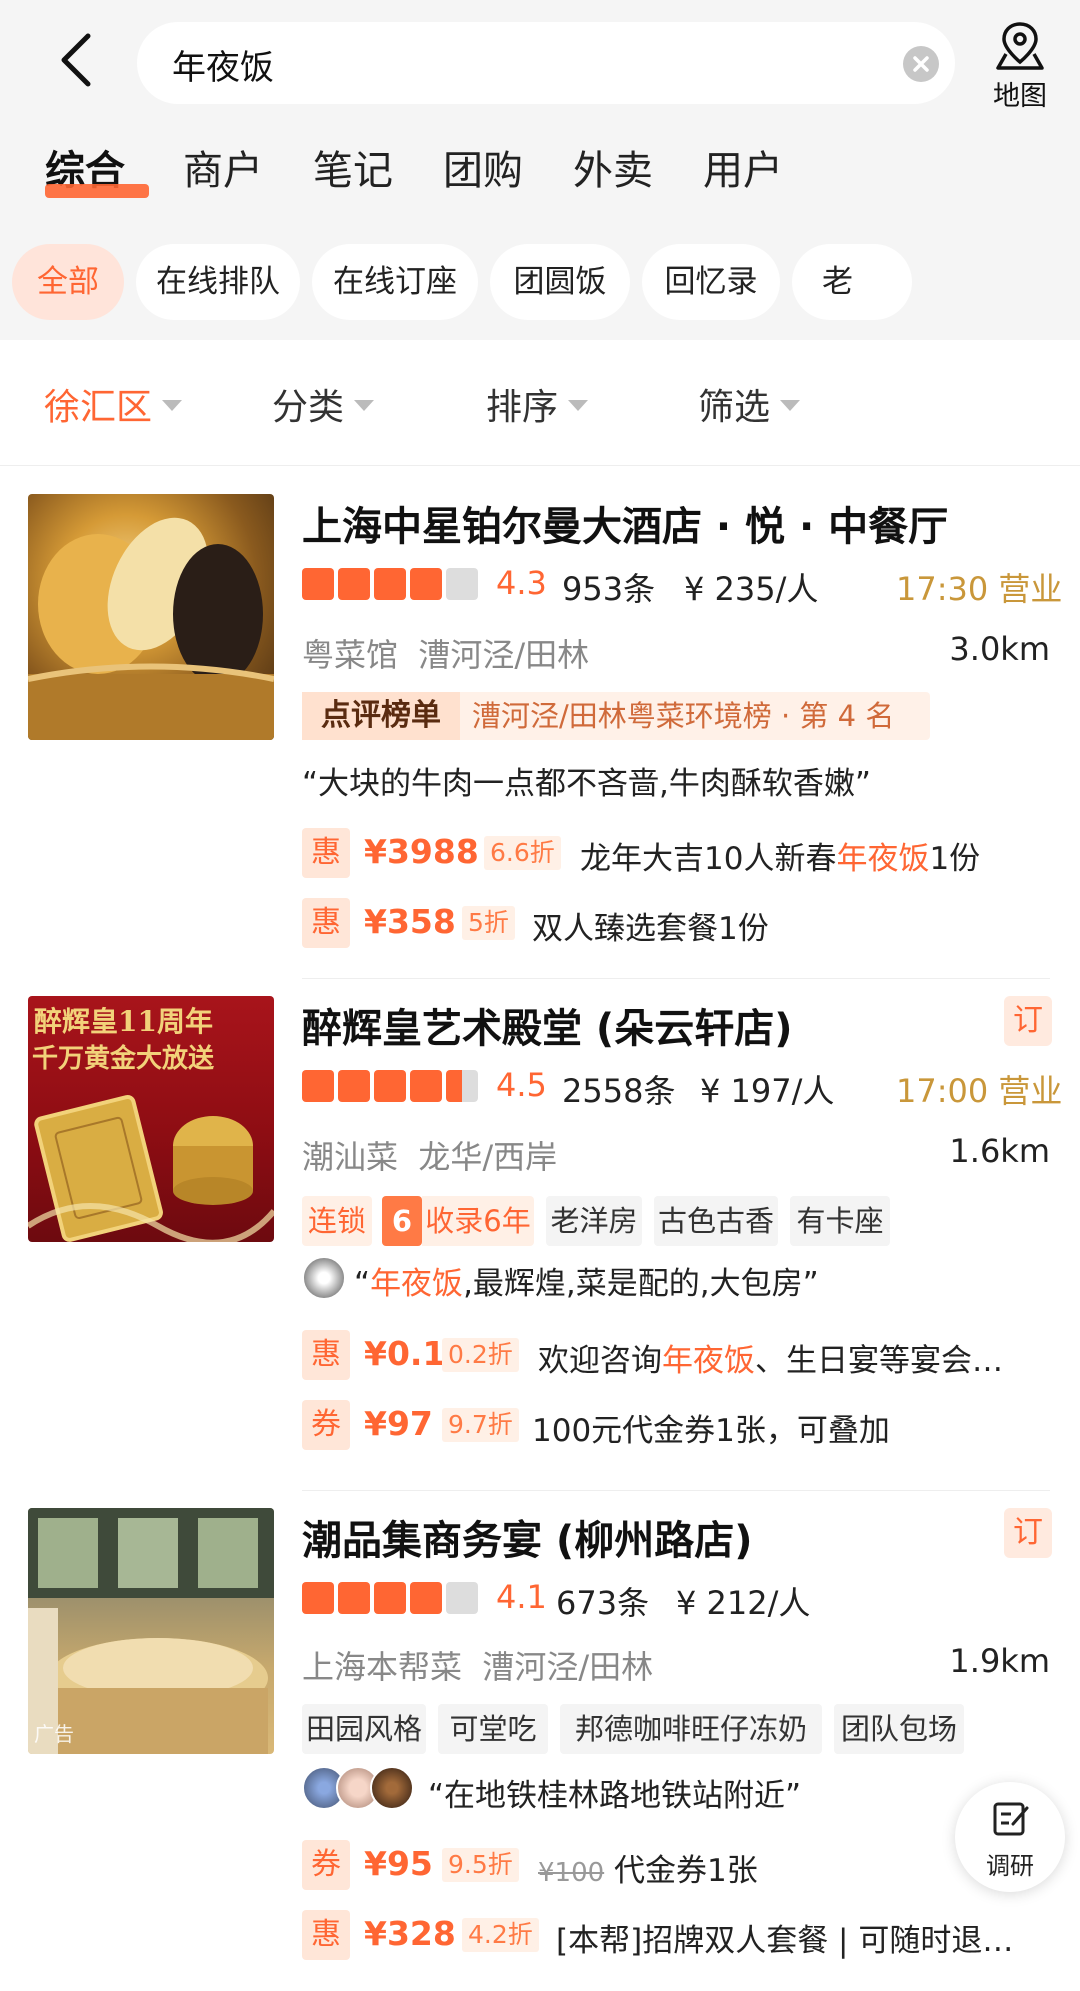  What do you see at coordinates (921, 64) in the screenshot?
I see `clear-search-button` at bounding box center [921, 64].